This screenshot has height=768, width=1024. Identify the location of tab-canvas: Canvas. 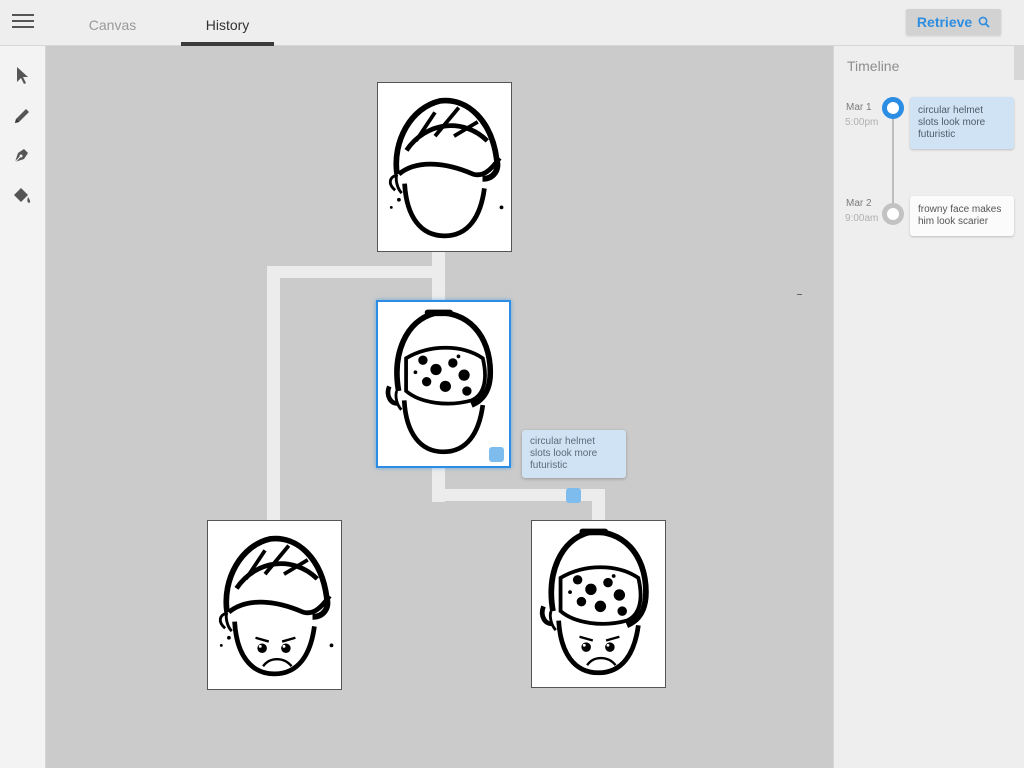
(112, 23).